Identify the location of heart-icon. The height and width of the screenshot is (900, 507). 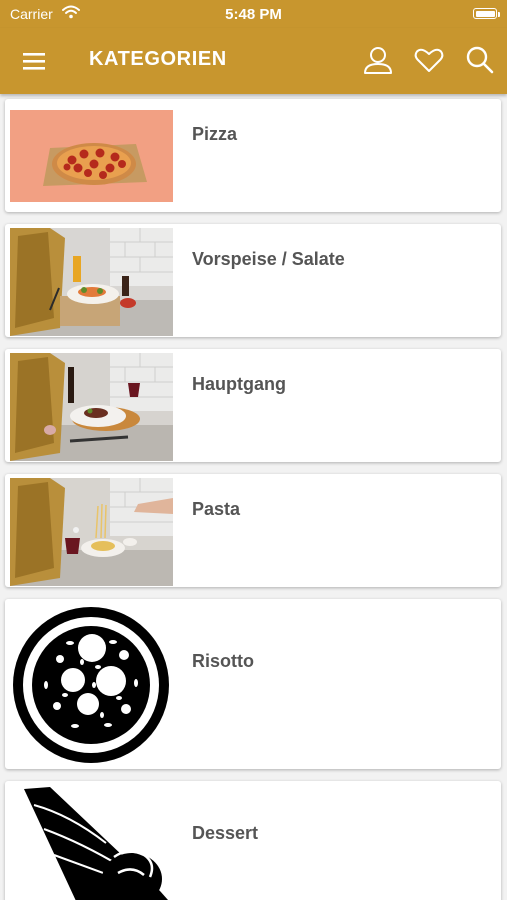
(429, 60).